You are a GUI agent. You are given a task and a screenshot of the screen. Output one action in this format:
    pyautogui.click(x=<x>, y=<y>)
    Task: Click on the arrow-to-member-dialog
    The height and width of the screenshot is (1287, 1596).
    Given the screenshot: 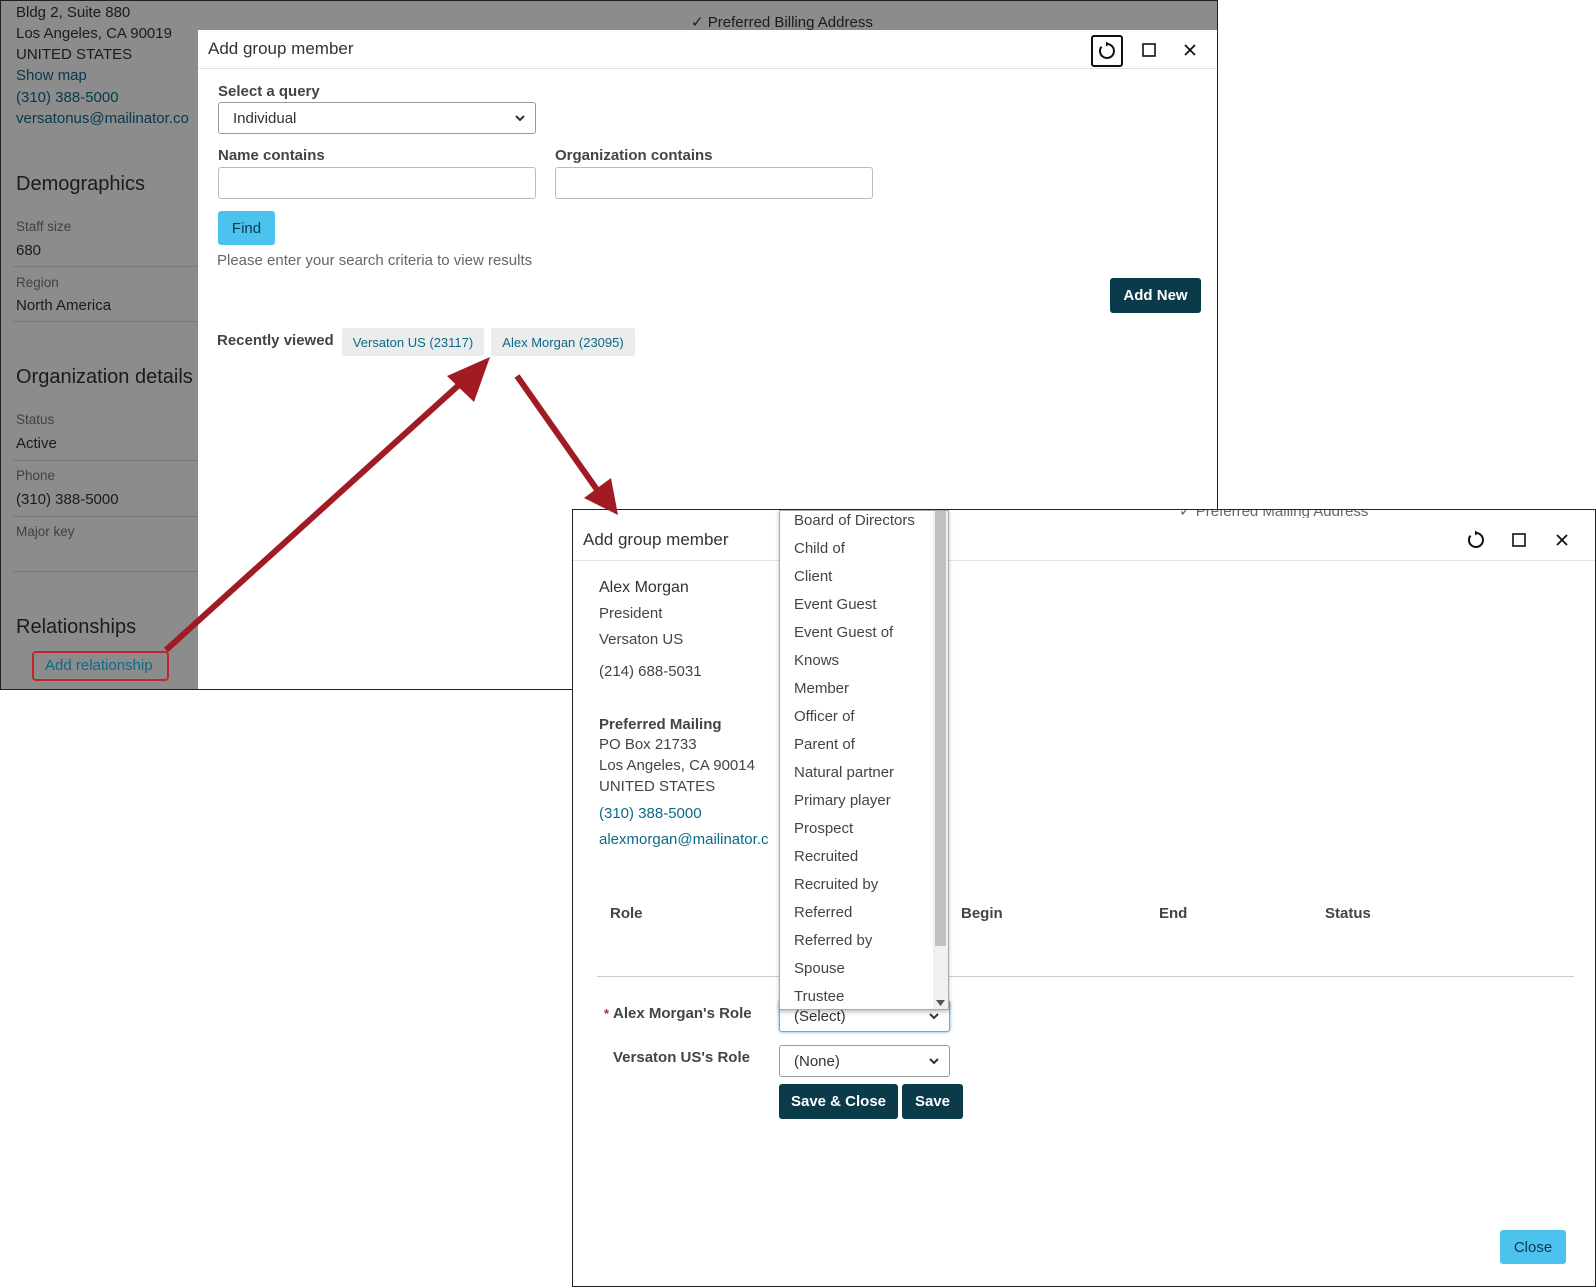 What is the action you would take?
    pyautogui.click(x=558, y=435)
    